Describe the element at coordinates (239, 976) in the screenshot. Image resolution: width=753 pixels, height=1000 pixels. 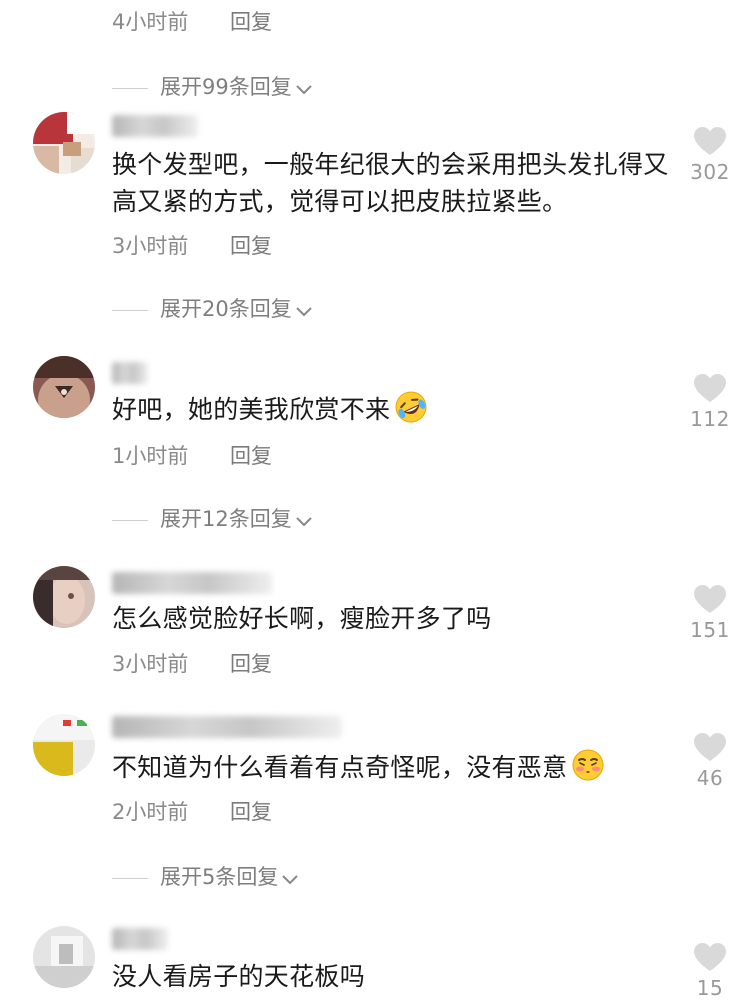
I see `comment-text: 没人看房子的天花板吗` at that location.